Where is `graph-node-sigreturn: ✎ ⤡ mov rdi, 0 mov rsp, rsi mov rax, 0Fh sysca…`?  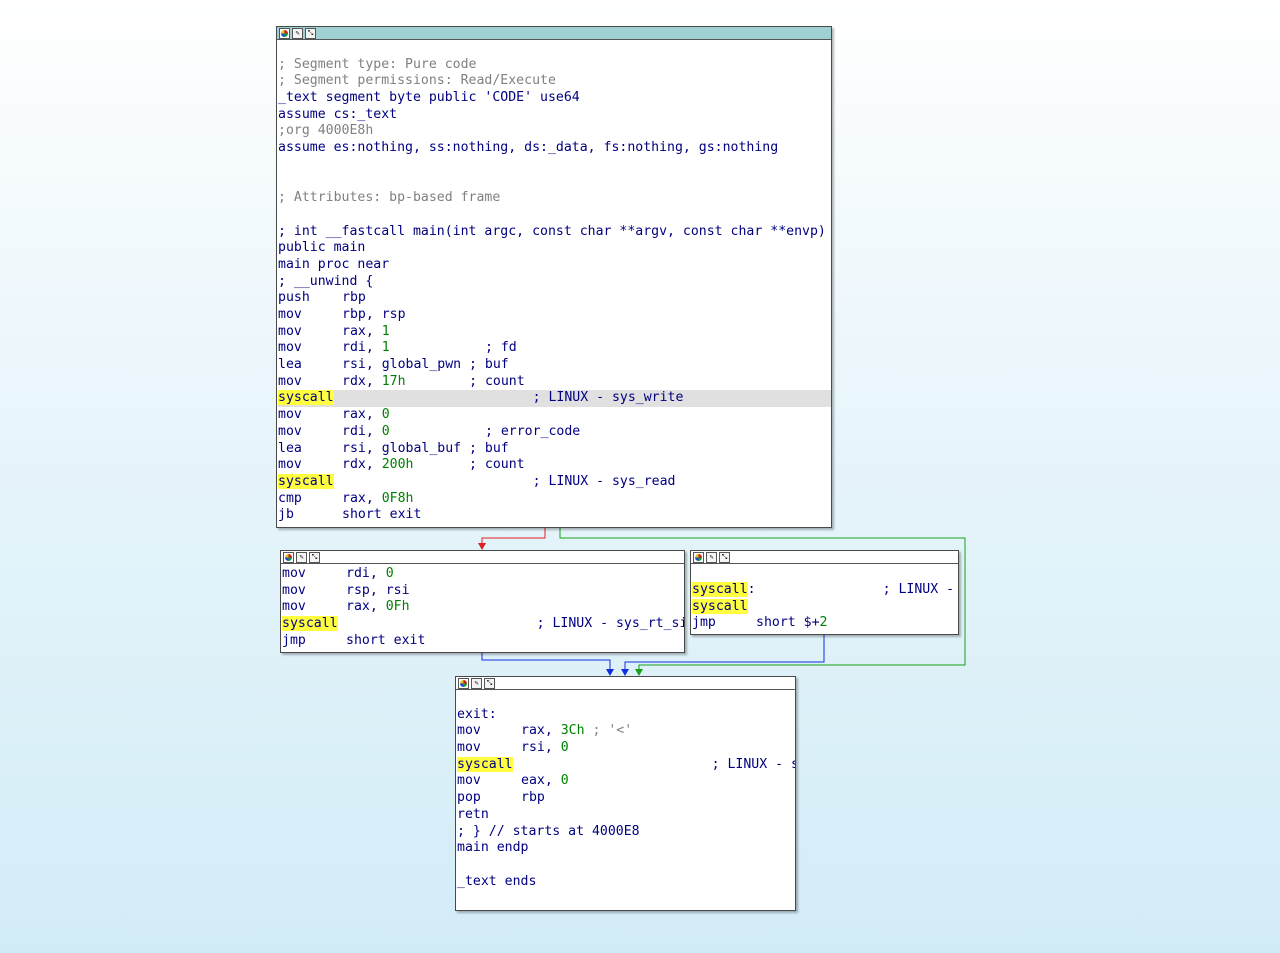 graph-node-sigreturn: ✎ ⤡ mov rdi, 0 mov rsp, rsi mov rax, 0Fh sysca… is located at coordinates (482, 601).